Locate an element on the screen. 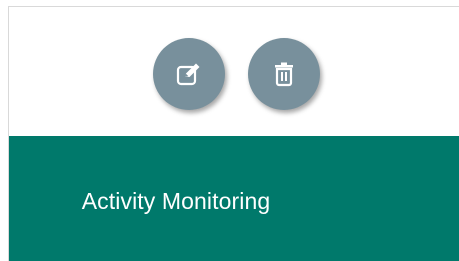 This screenshot has width=459, height=261. delete-button is located at coordinates (284, 74).